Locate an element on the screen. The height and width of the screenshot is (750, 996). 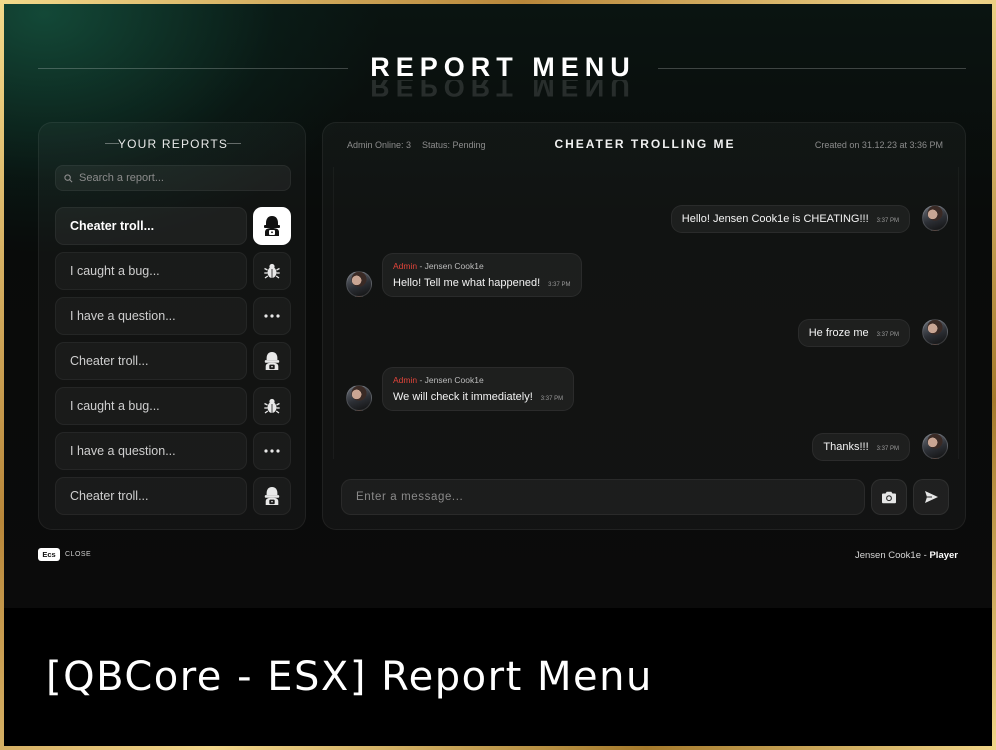
player-role: Player is located at coordinates (943, 555).